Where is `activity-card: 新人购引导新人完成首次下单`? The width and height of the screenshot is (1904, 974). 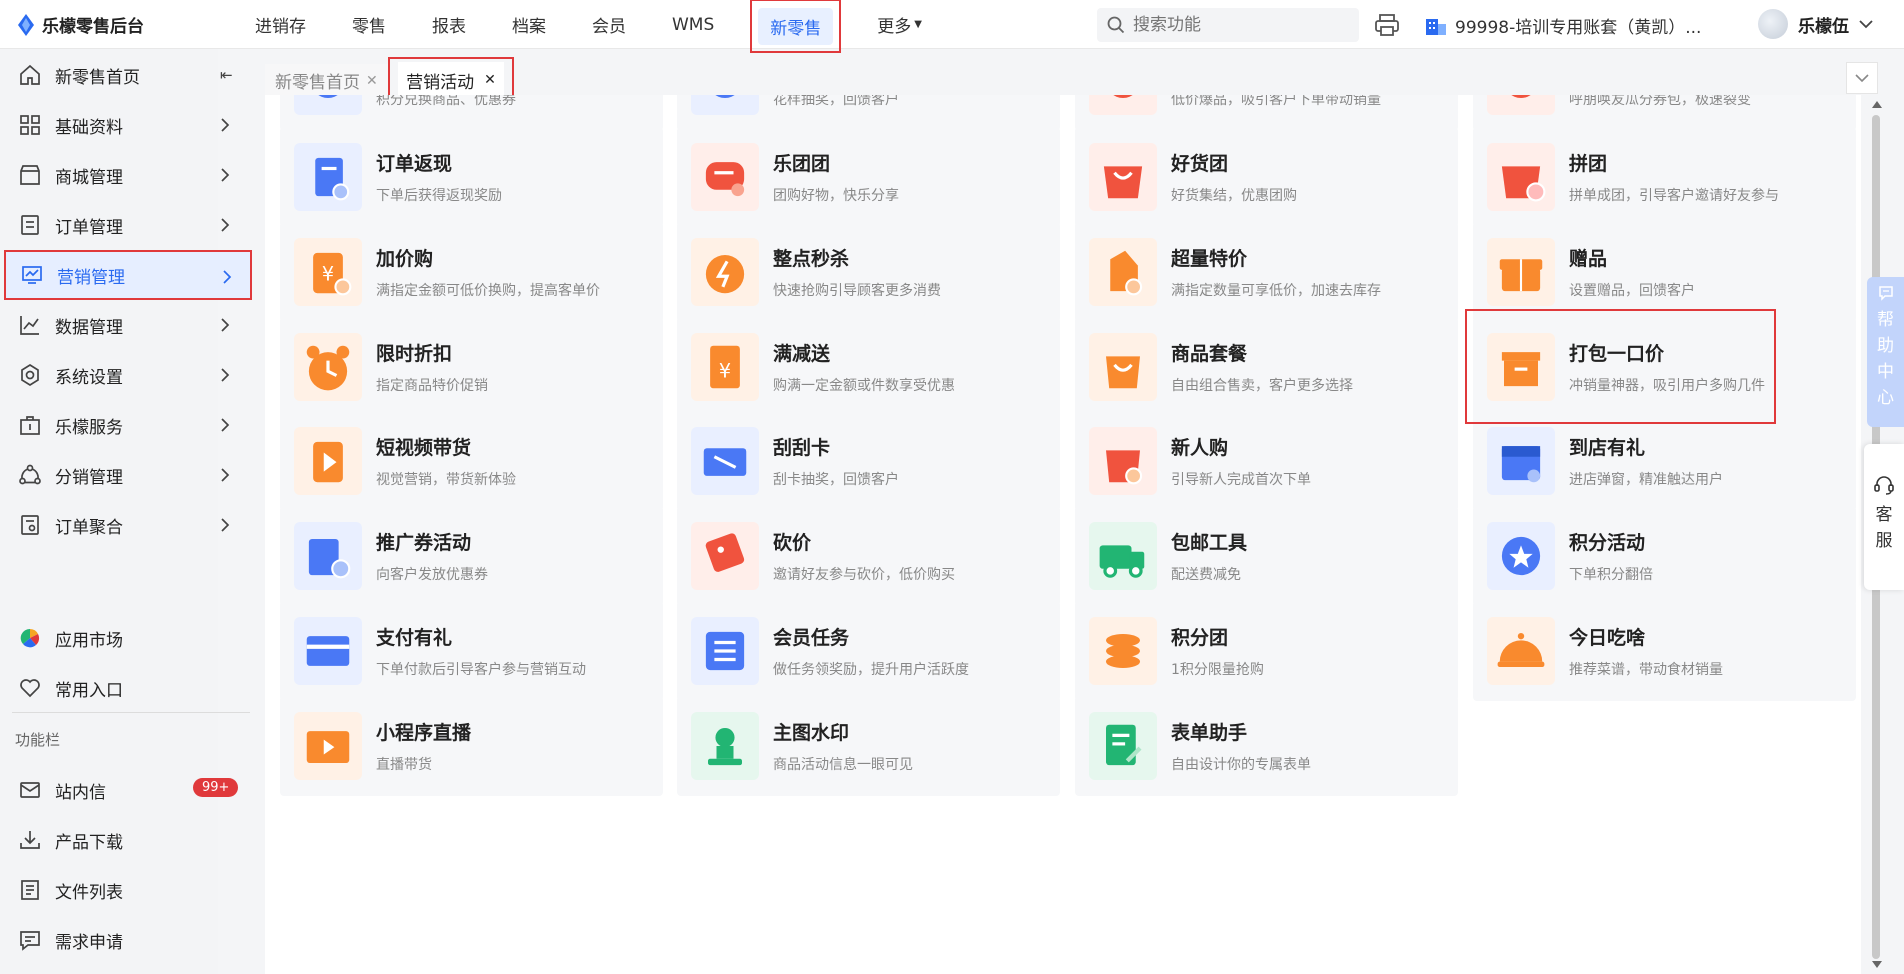 activity-card: 新人购引导新人完成首次下单 is located at coordinates (1266, 461).